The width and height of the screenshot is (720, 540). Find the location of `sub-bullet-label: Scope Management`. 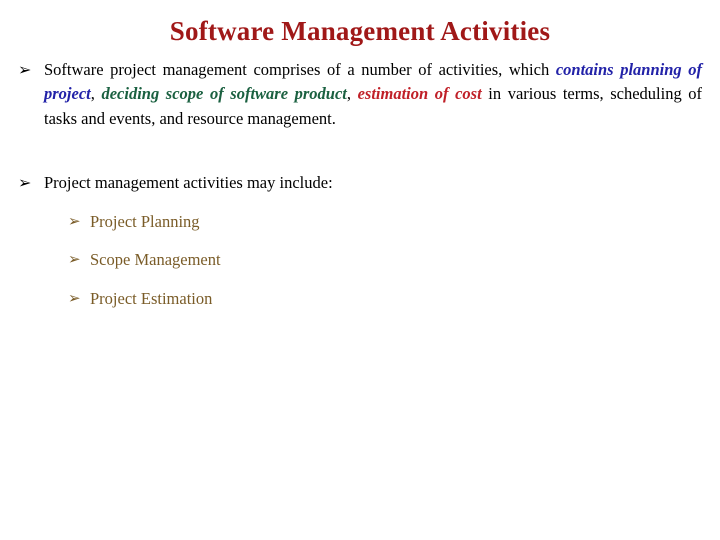

sub-bullet-label: Scope Management is located at coordinates (155, 260).